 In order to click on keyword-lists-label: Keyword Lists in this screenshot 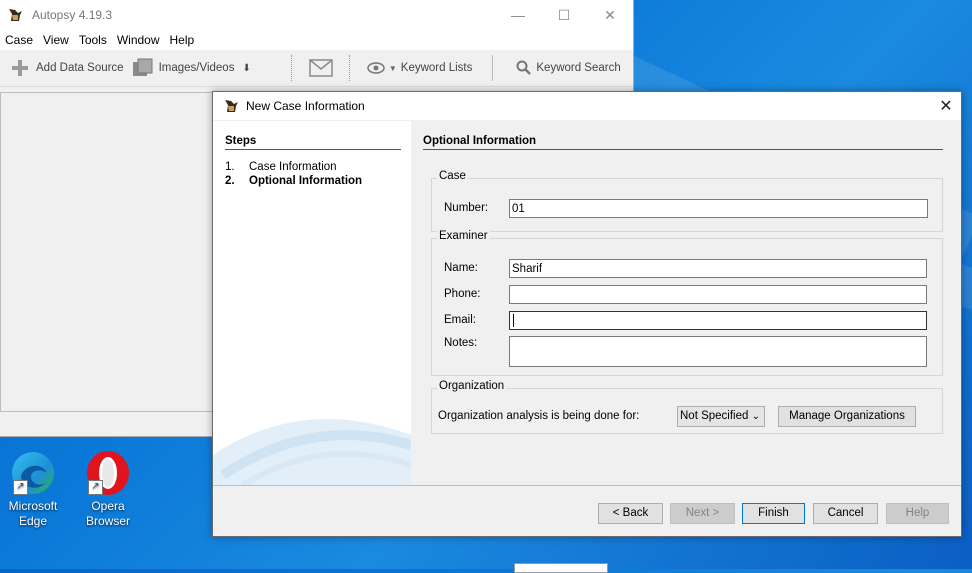, I will do `click(436, 68)`.